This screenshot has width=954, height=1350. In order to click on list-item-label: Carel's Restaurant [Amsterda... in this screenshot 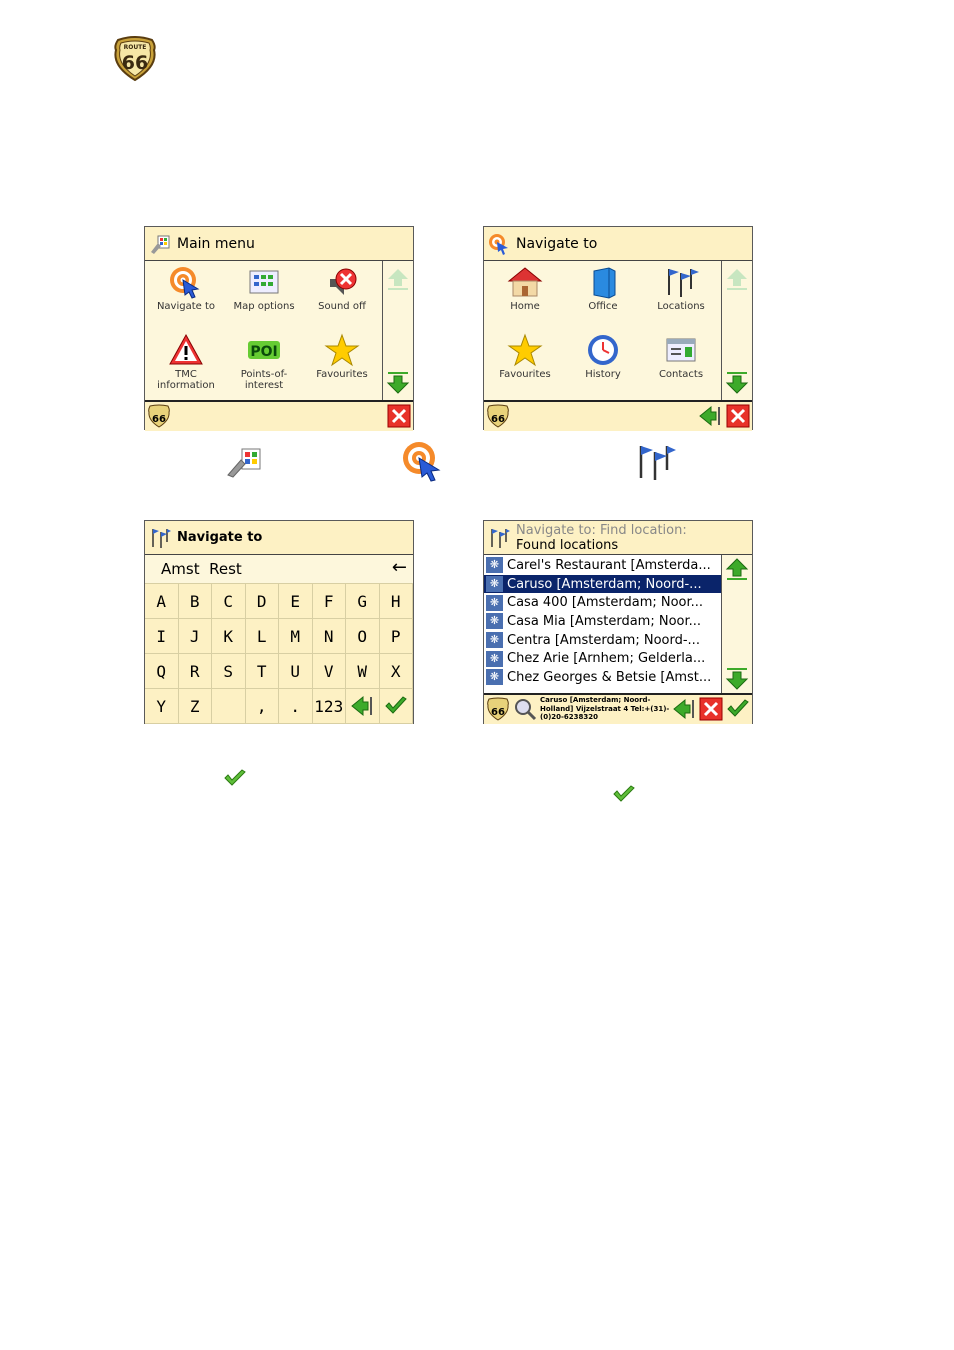, I will do `click(609, 565)`.